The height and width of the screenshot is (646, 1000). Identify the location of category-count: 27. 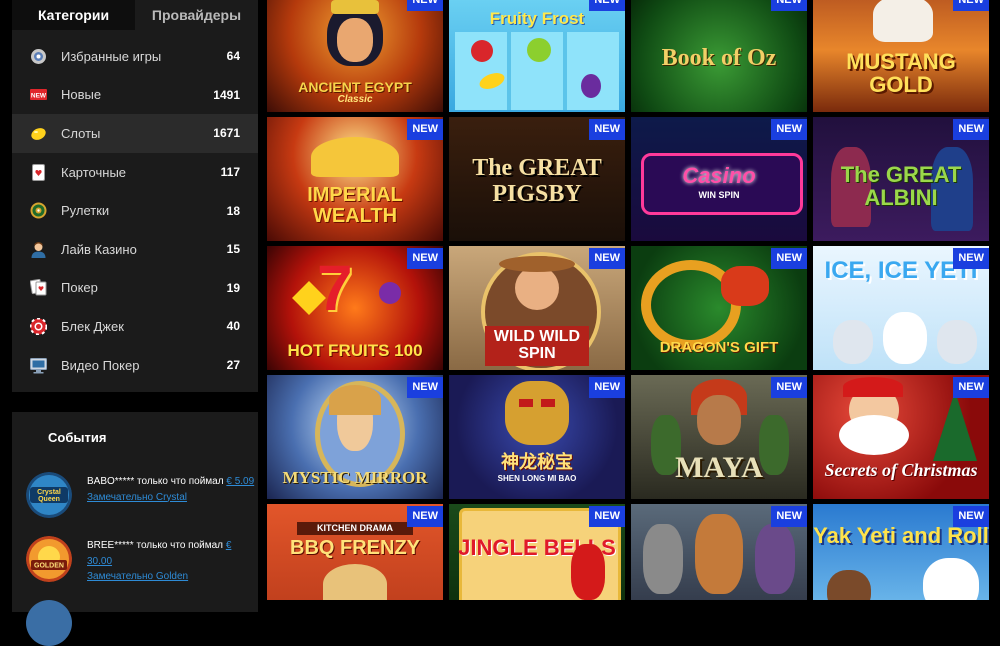
(233, 365).